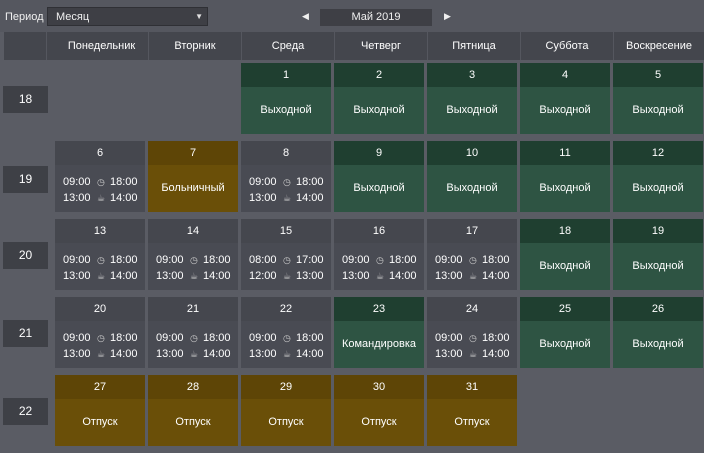 The height and width of the screenshot is (453, 704). What do you see at coordinates (472, 309) in the screenshot?
I see `day-number: 24` at bounding box center [472, 309].